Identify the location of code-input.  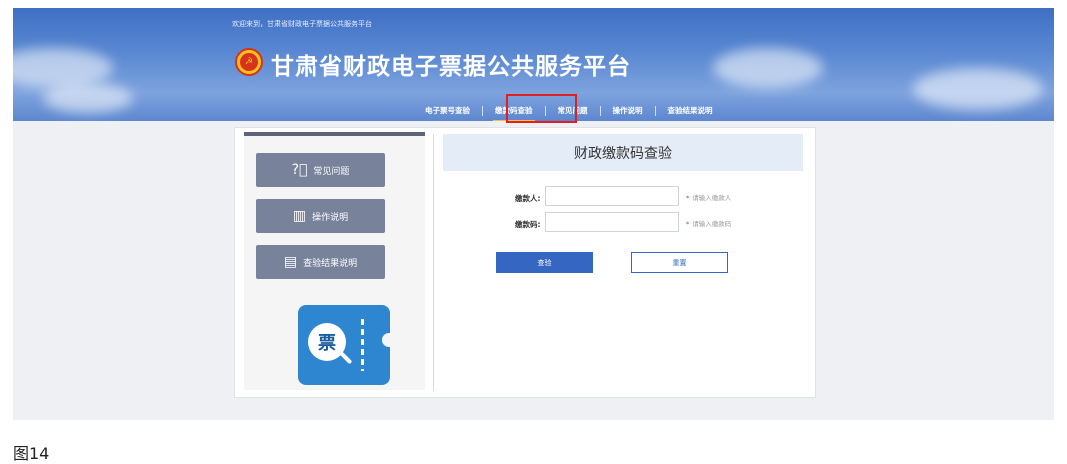
(612, 222).